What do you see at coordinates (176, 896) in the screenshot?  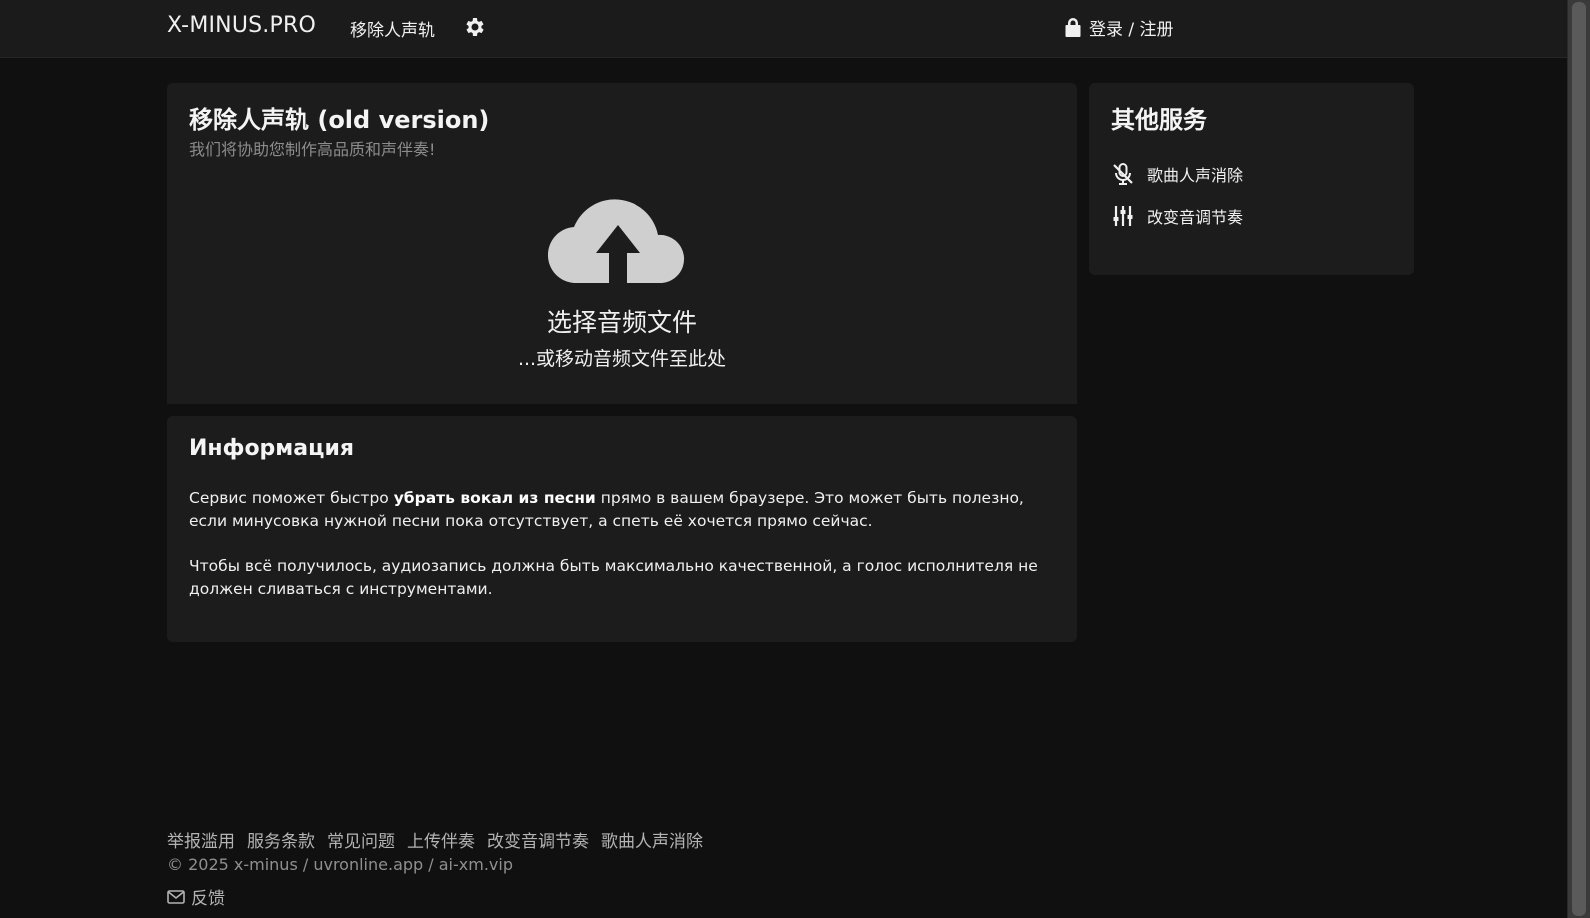 I see `envelope-icon` at bounding box center [176, 896].